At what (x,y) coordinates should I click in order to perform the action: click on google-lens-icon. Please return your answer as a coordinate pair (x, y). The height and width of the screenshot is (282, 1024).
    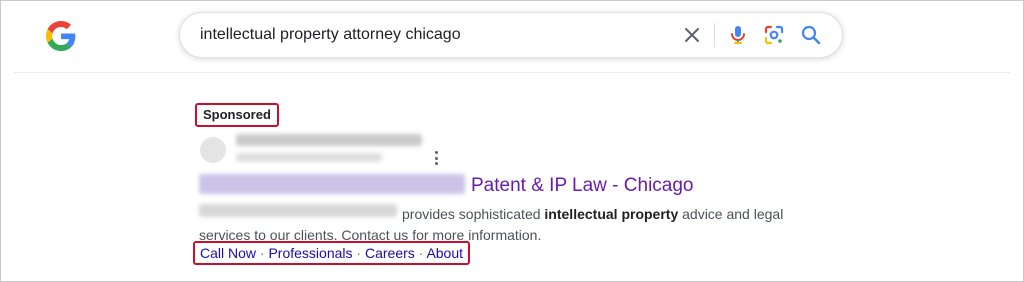
    Looking at the image, I should click on (774, 35).